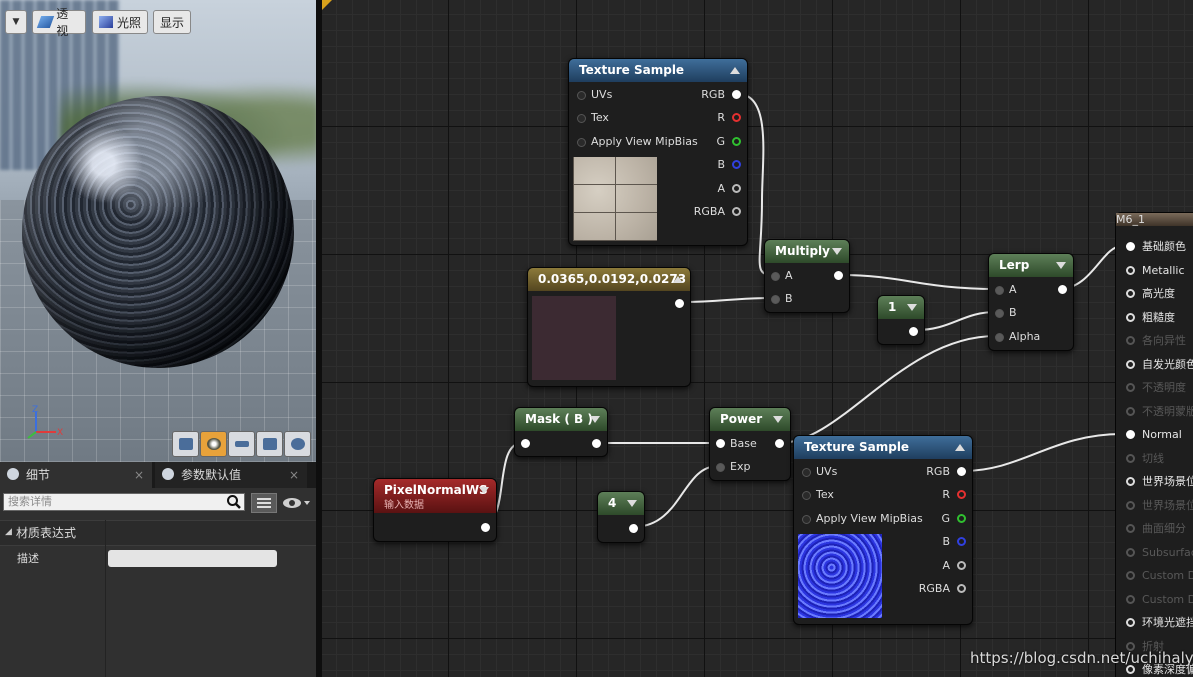 This screenshot has height=677, width=1193. I want to click on result-pin: 高光度, so click(1150, 294).